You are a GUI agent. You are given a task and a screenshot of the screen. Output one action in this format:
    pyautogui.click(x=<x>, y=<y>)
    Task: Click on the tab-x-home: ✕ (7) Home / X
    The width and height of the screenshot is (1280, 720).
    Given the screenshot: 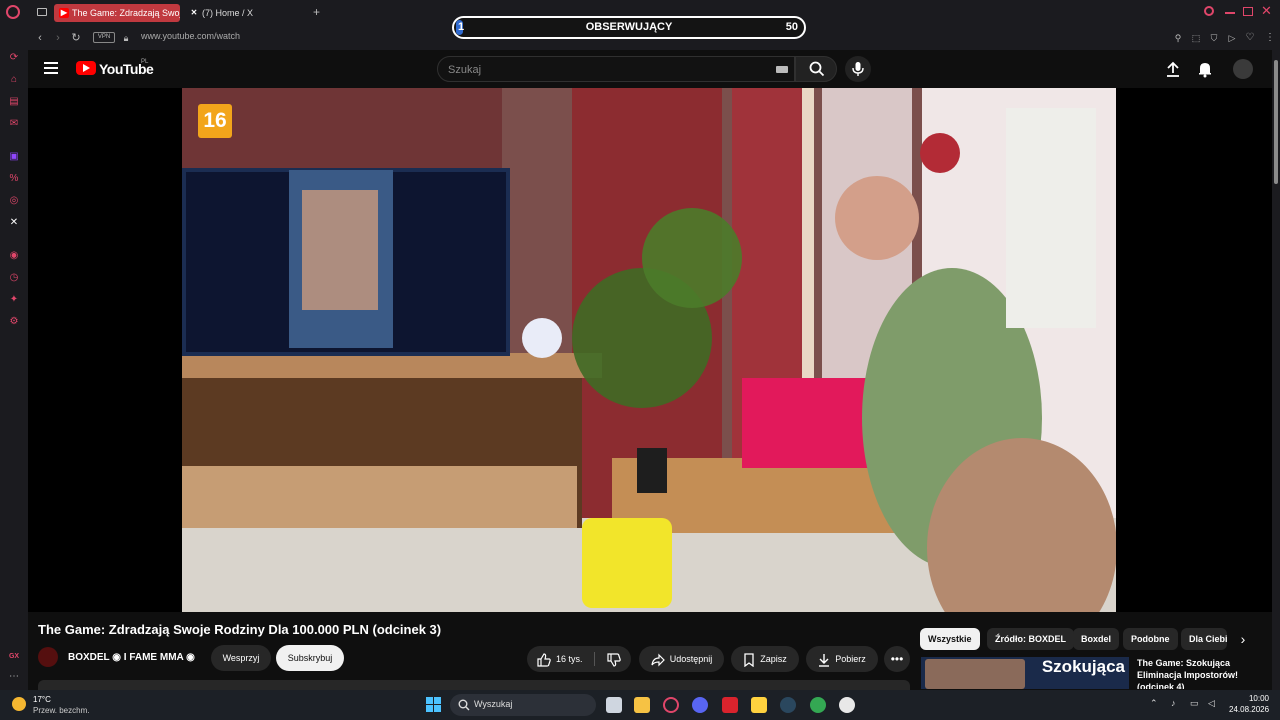 What is the action you would take?
    pyautogui.click(x=244, y=13)
    